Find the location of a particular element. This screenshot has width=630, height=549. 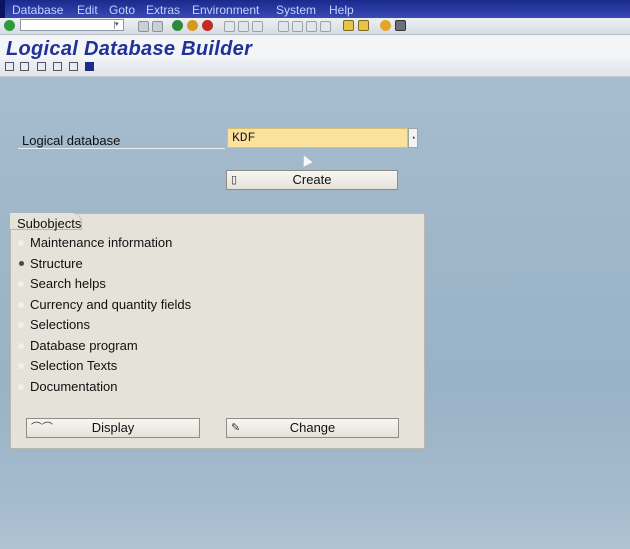

new-session-icon is located at coordinates (348, 25).